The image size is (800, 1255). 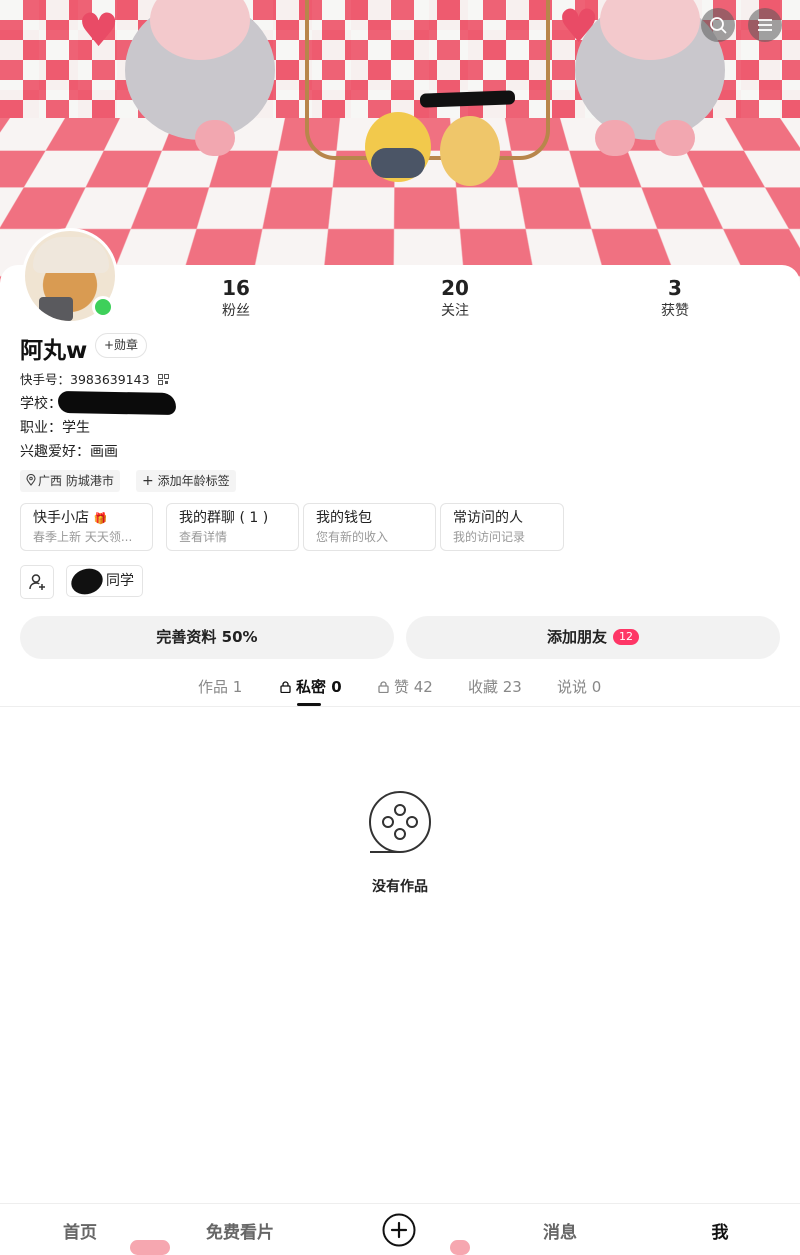 I want to click on menu-icon, so click(x=765, y=25).